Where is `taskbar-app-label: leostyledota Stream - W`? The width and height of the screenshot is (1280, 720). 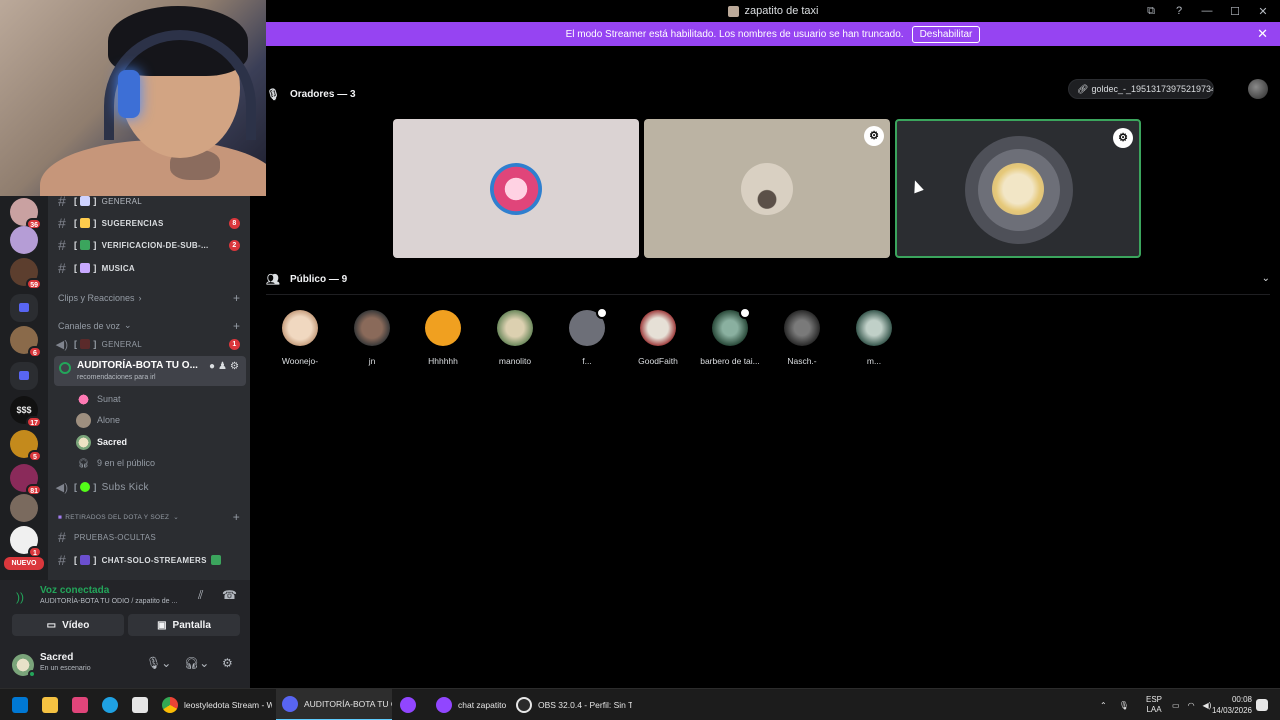
taskbar-app-label: leostyledota Stream - W is located at coordinates (228, 705).